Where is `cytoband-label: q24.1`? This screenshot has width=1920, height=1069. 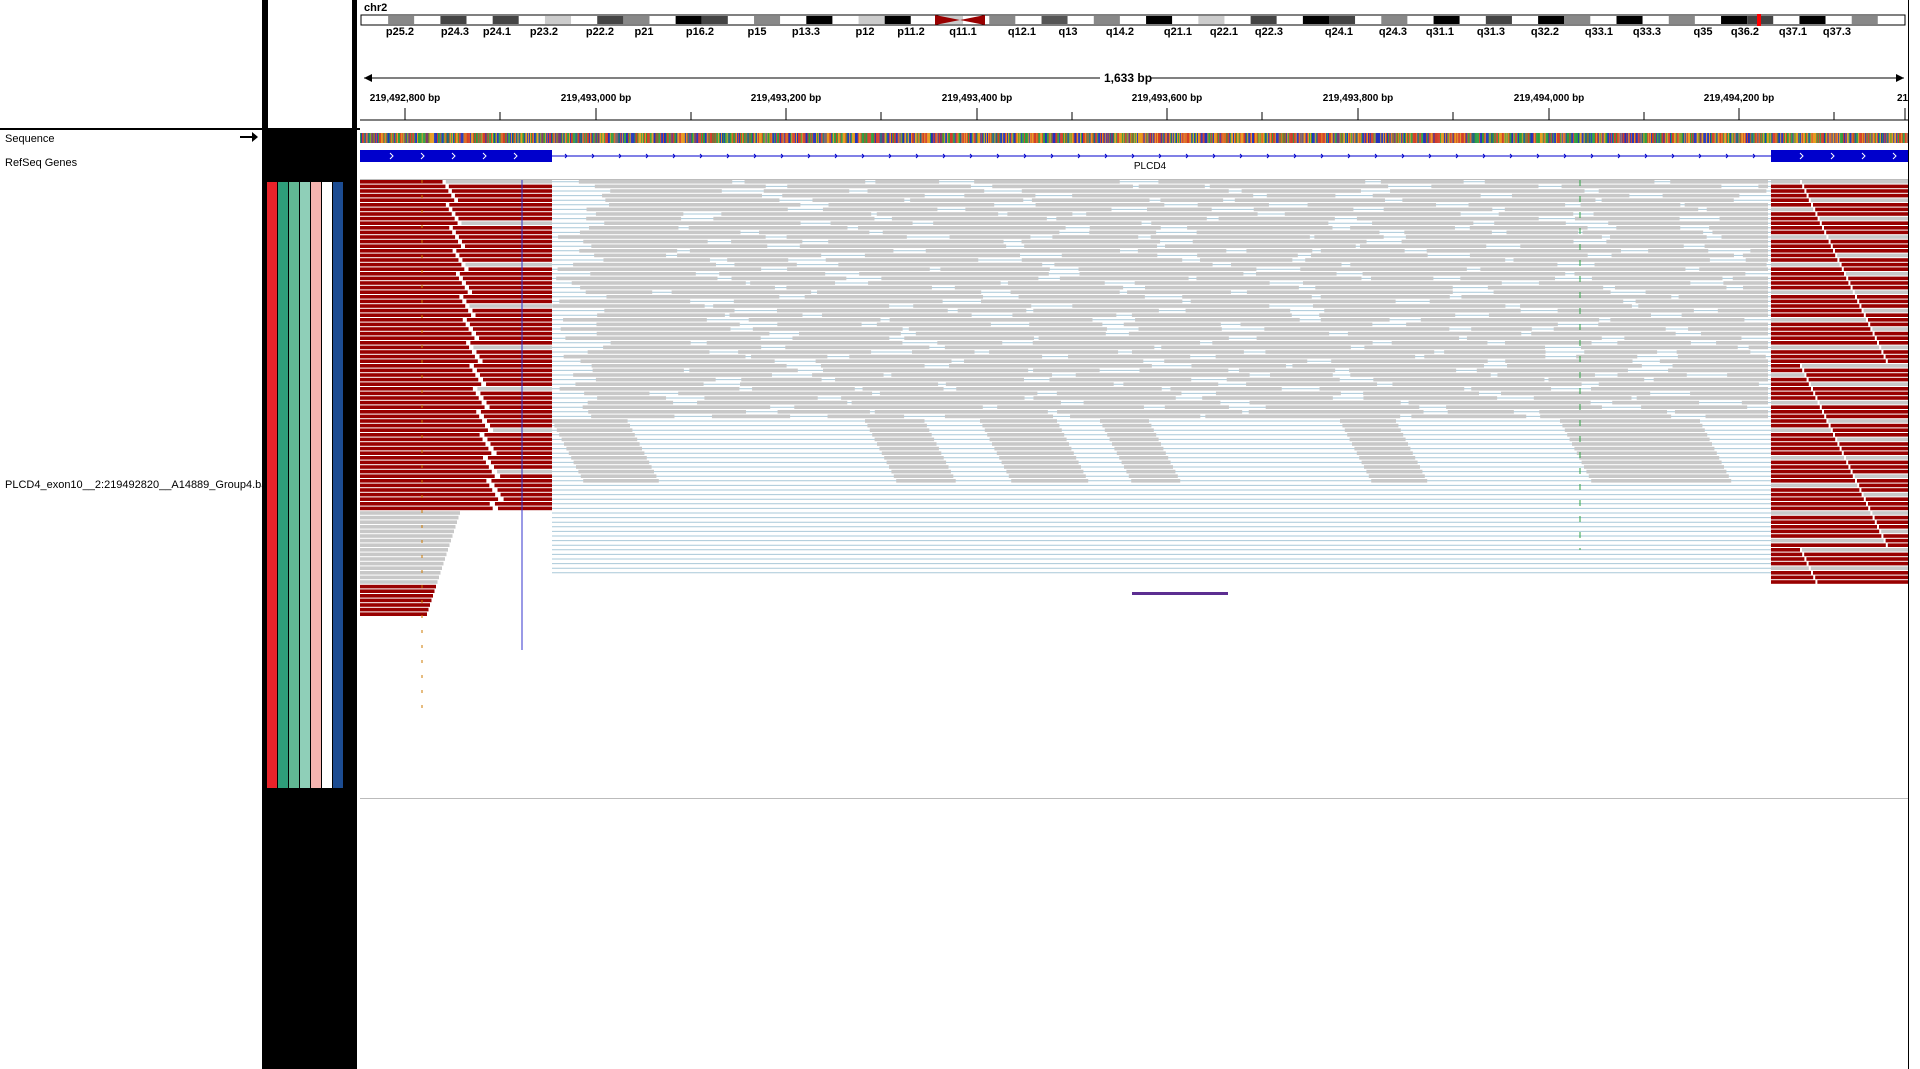 cytoband-label: q24.1 is located at coordinates (1339, 32).